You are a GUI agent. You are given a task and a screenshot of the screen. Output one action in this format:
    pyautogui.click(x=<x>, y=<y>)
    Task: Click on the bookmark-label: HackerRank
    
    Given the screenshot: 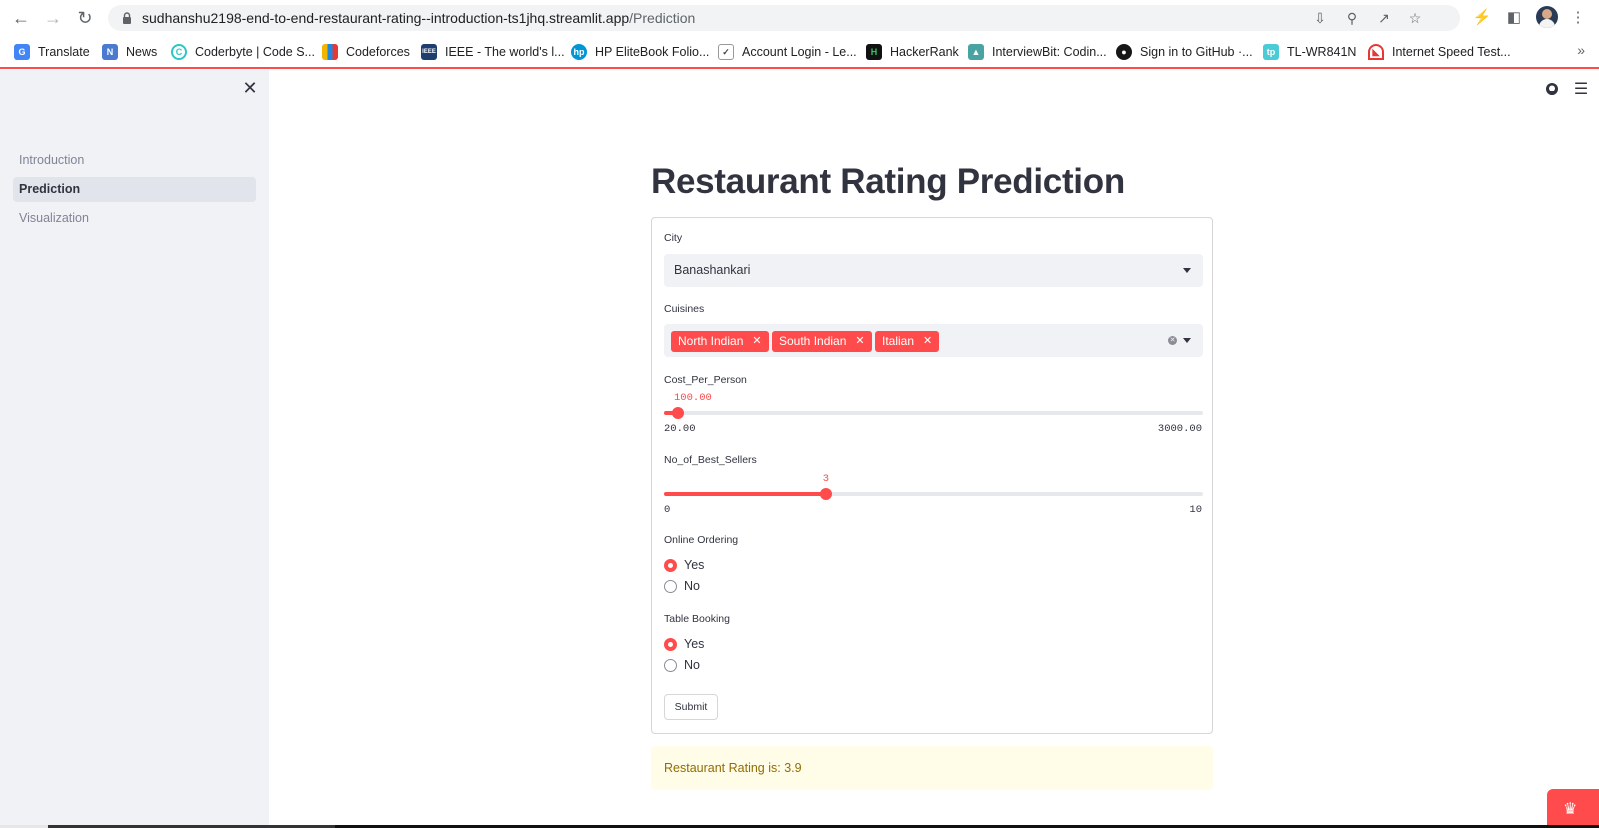 What is the action you would take?
    pyautogui.click(x=924, y=52)
    